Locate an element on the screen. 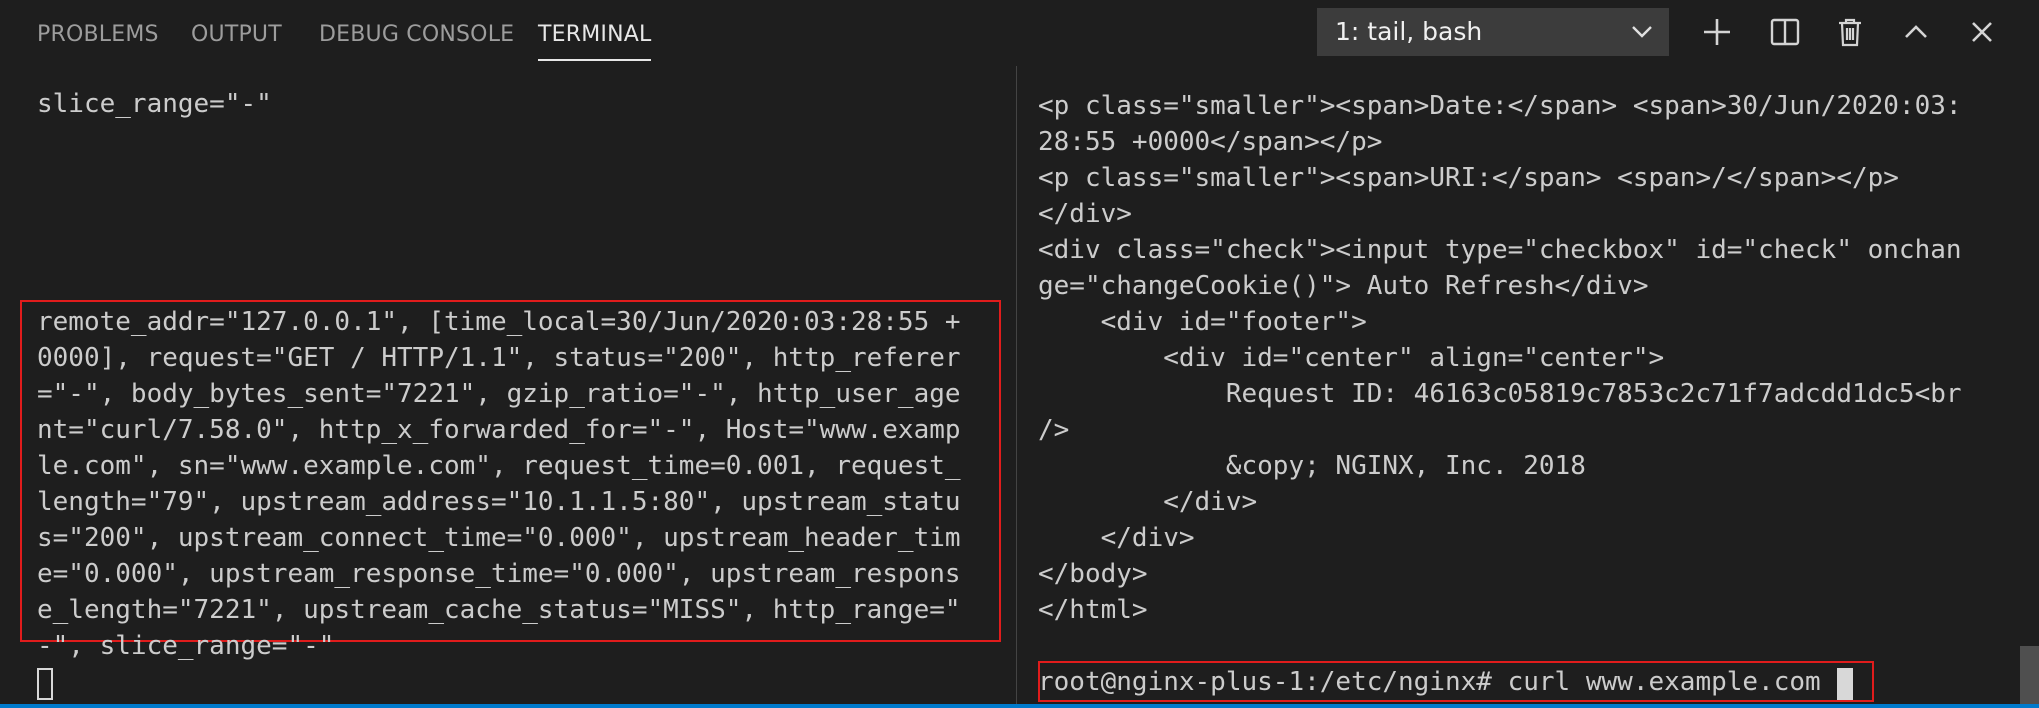 This screenshot has height=708, width=2039. terminal-line: </body> is located at coordinates (1093, 574).